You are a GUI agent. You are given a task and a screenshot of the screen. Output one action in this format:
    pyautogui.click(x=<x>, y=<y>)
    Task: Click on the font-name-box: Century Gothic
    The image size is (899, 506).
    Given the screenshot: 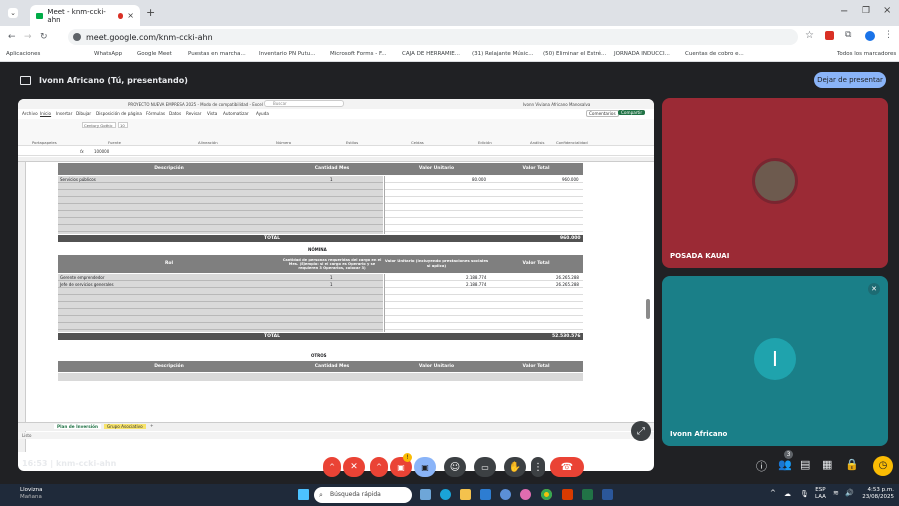 What is the action you would take?
    pyautogui.click(x=99, y=125)
    